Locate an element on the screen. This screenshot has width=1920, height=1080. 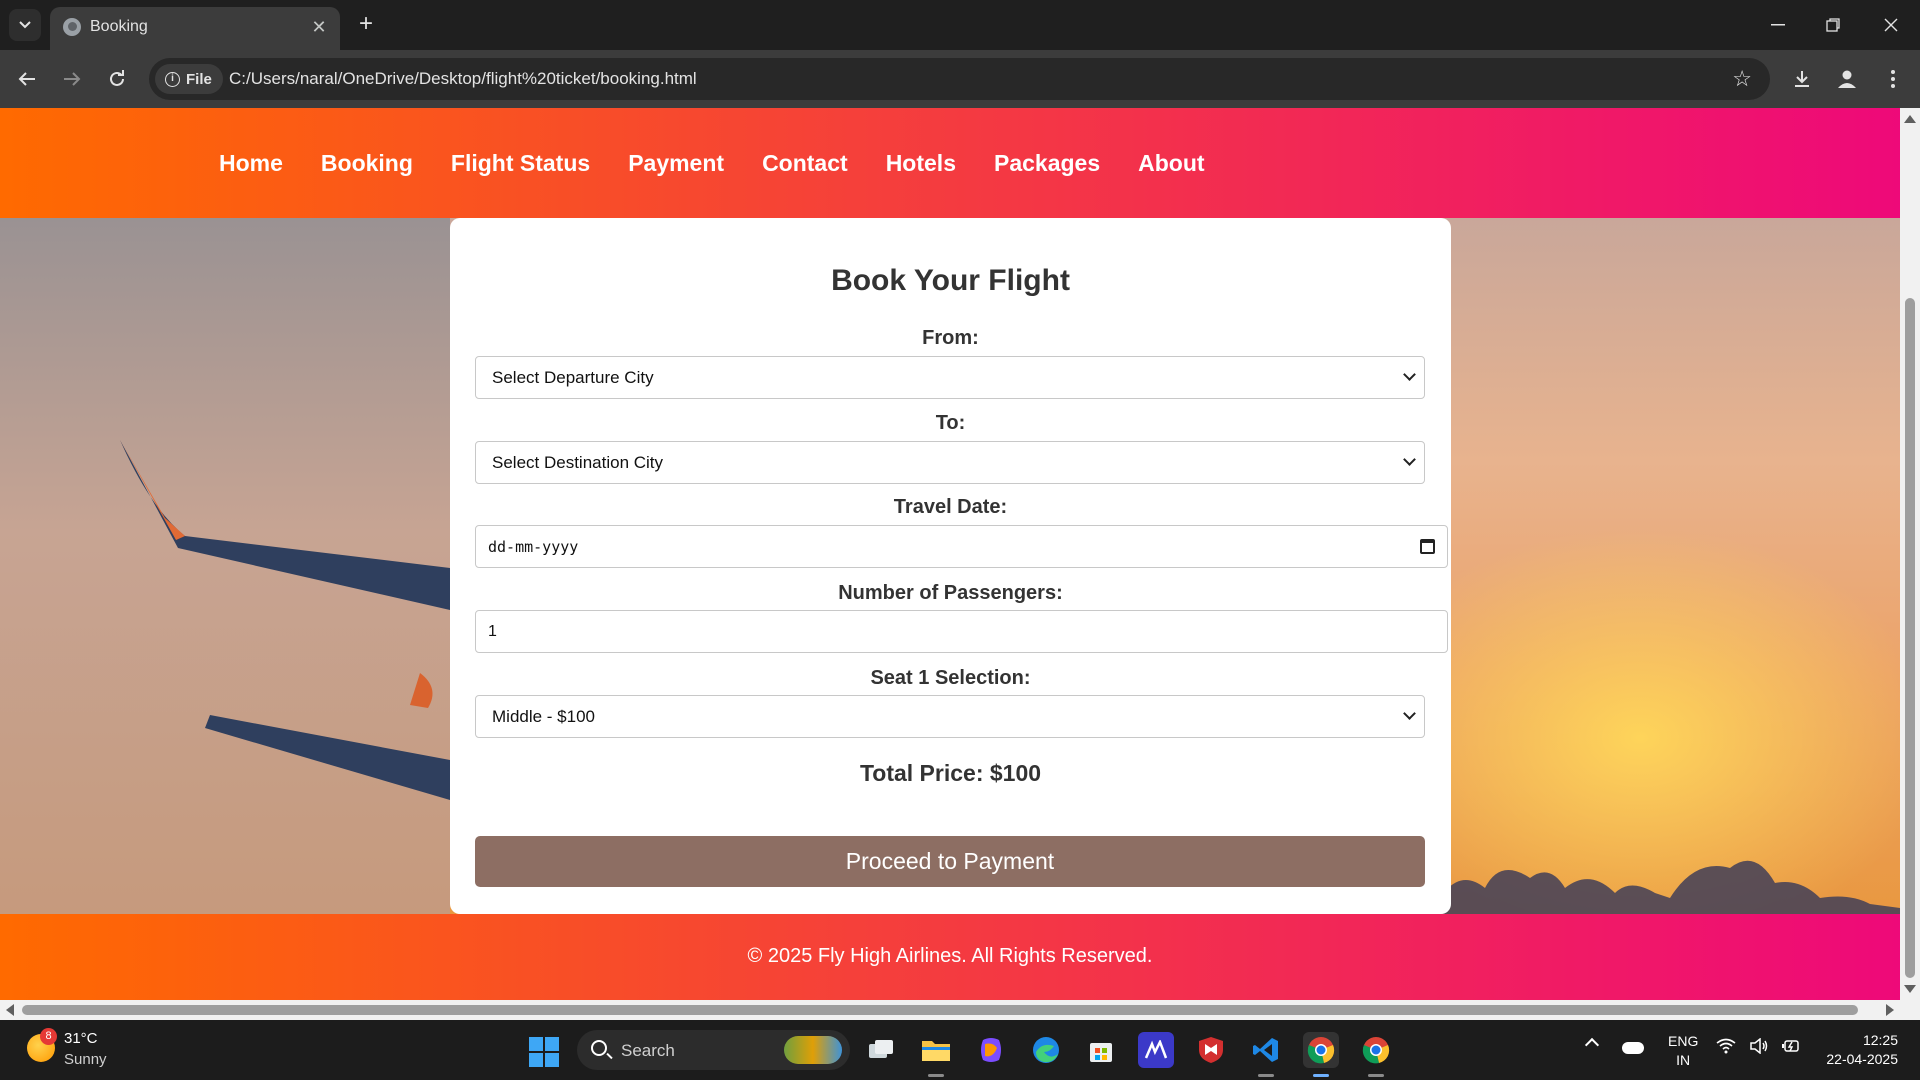
system-tray-icons is located at coordinates (1758, 1048).